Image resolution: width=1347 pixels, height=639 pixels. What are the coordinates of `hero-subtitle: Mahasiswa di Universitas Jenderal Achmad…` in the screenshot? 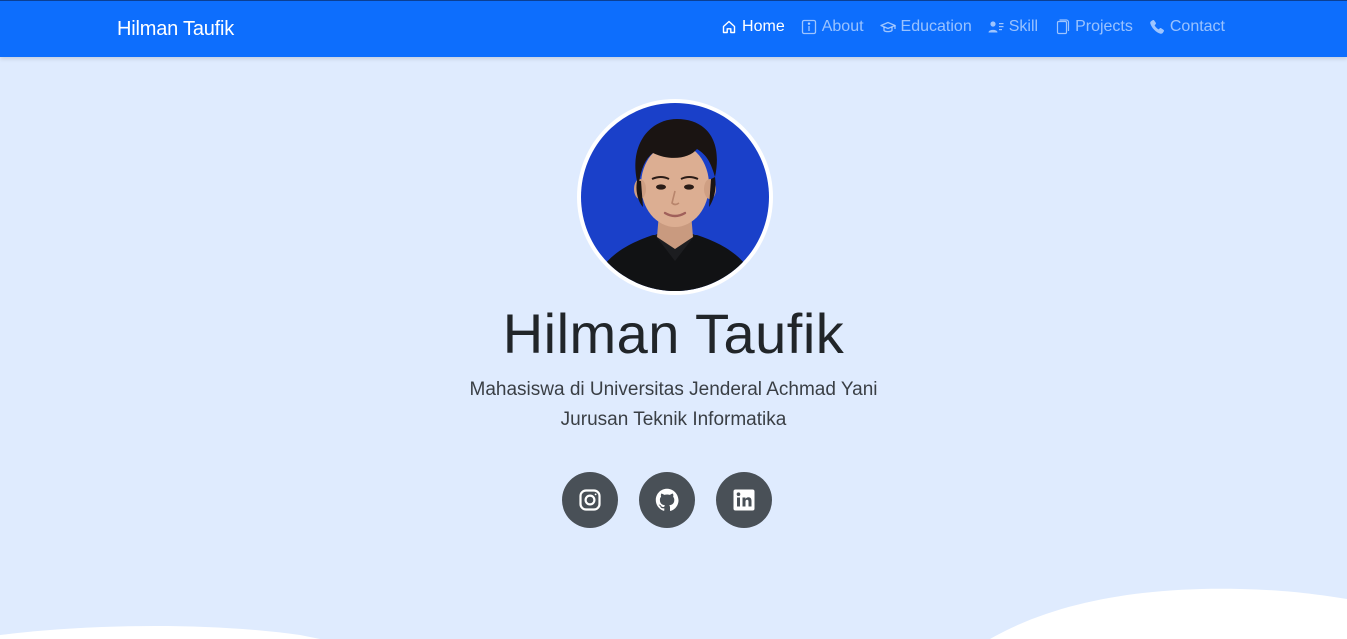 It's located at (673, 405).